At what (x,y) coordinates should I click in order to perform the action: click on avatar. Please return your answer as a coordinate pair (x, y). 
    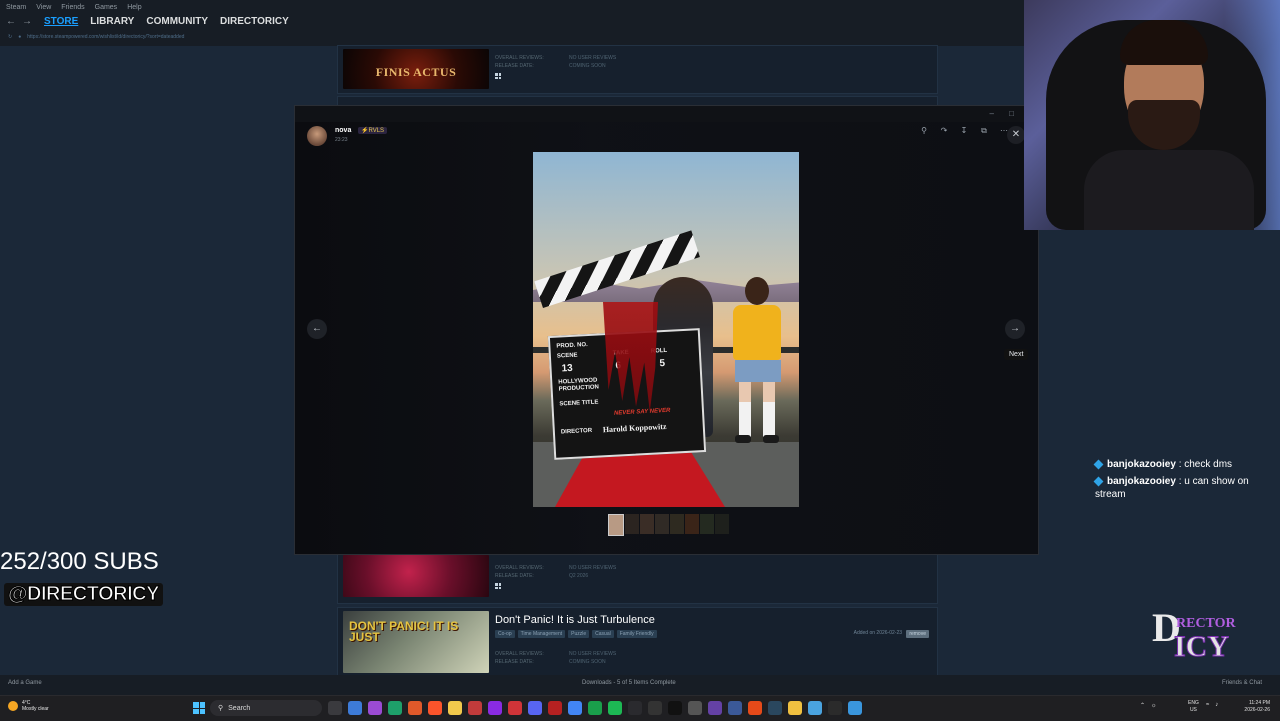
    Looking at the image, I should click on (317, 136).